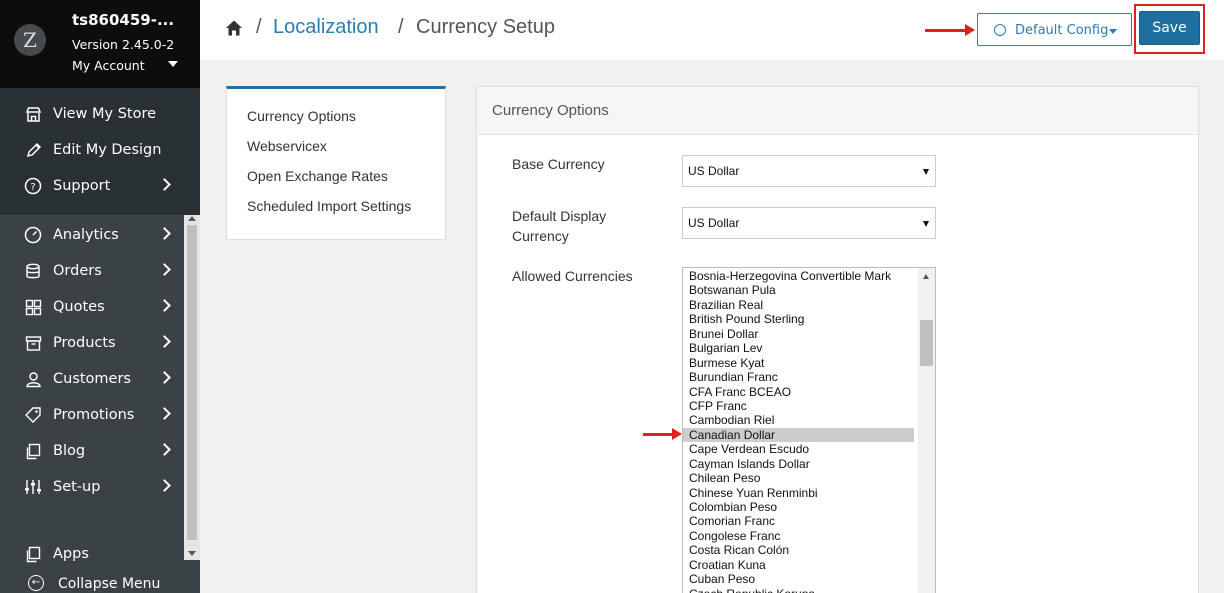  I want to click on sidebar-item-label: Apps, so click(71, 554).